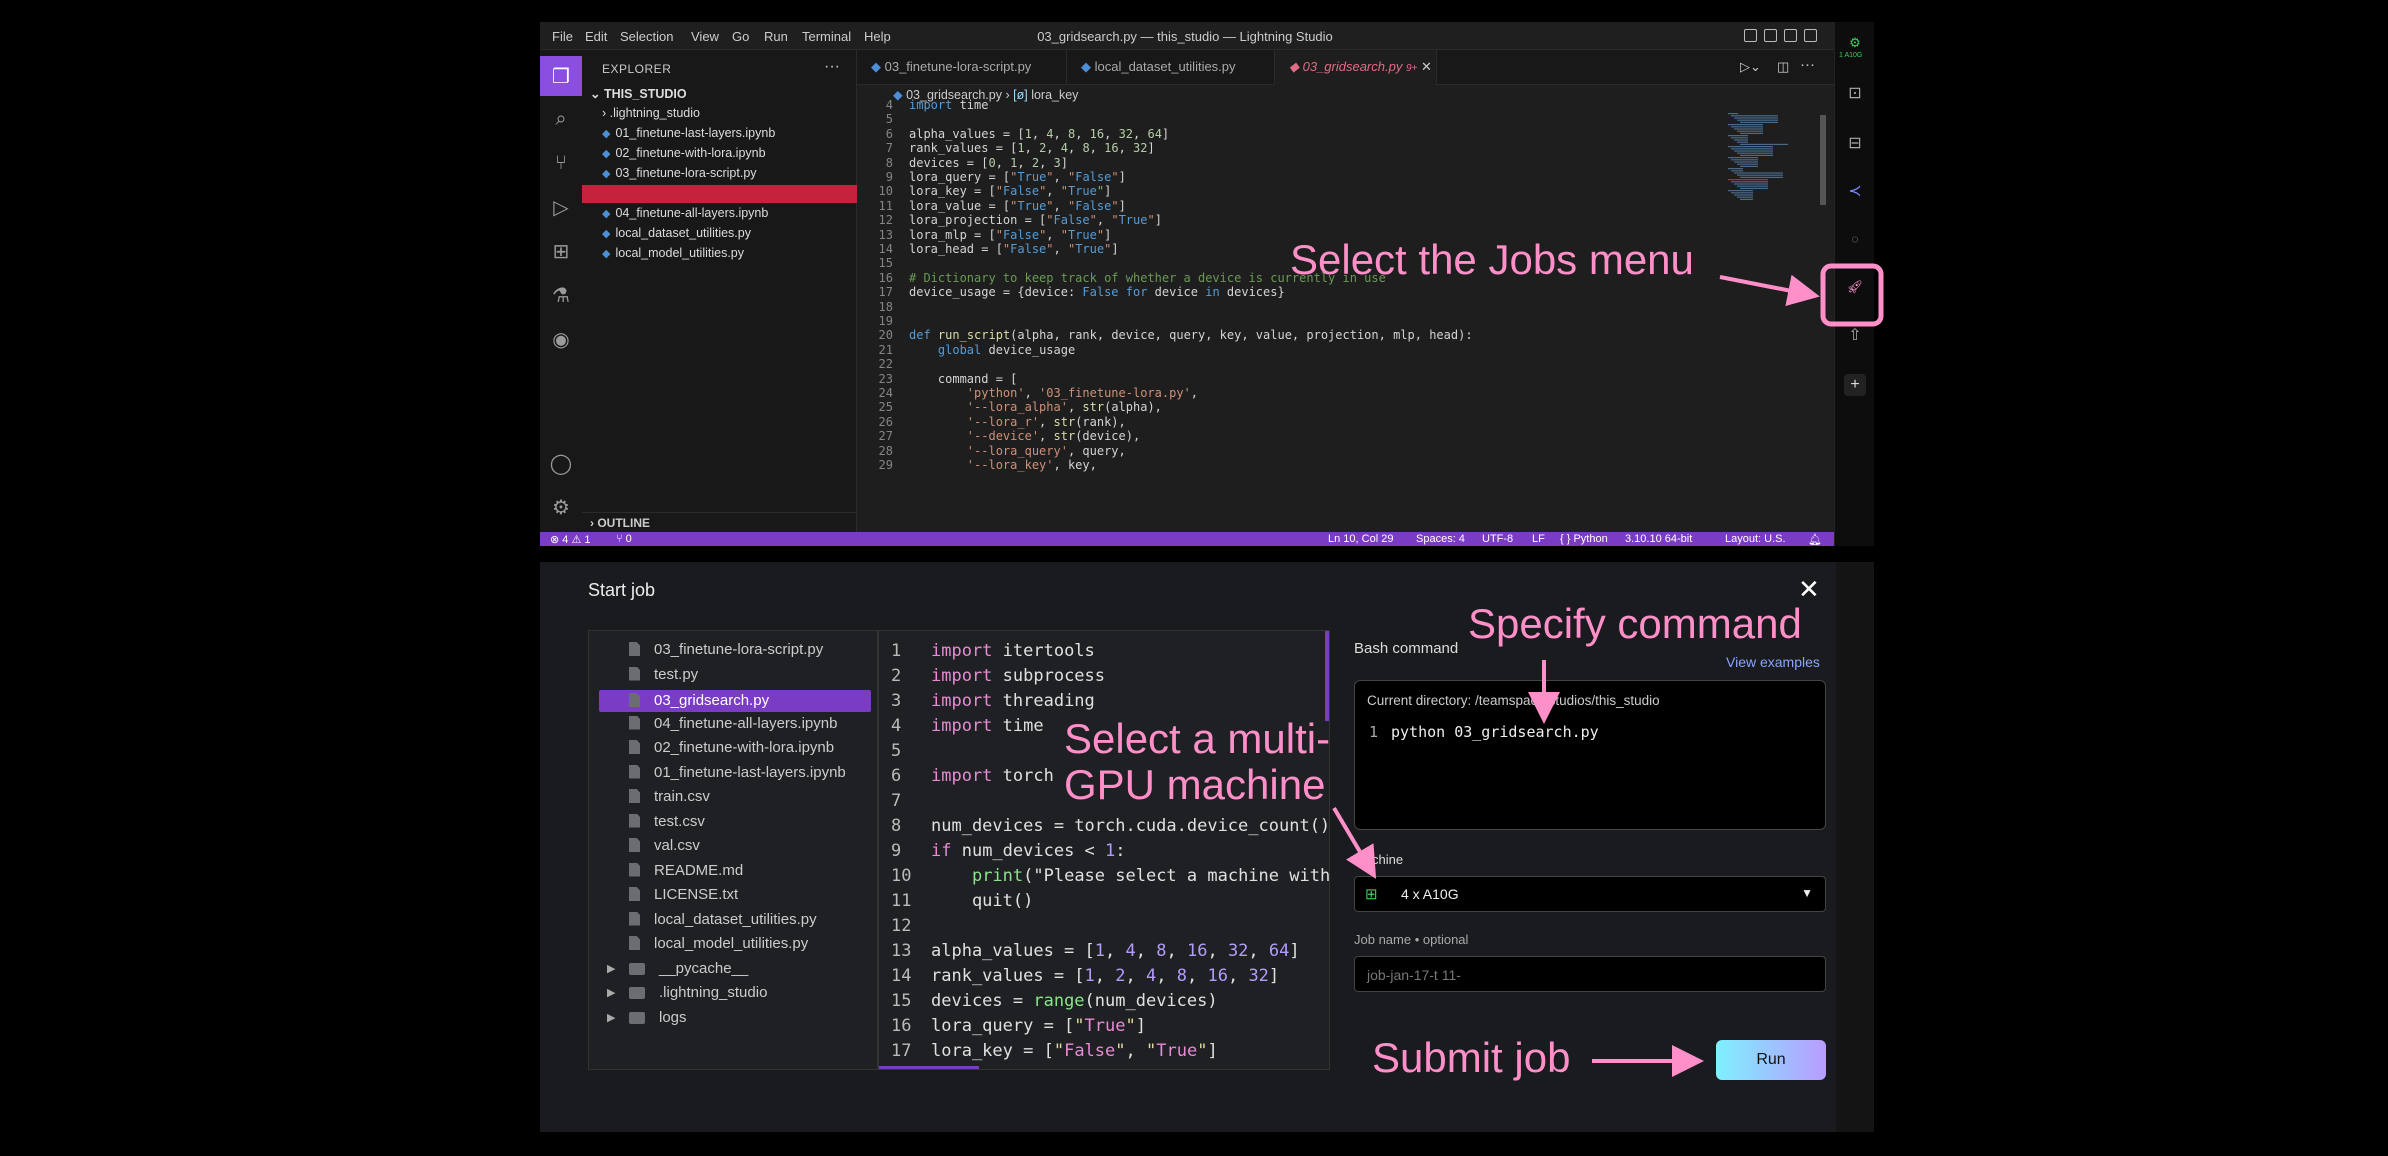 Image resolution: width=2388 pixels, height=1156 pixels. Describe the element at coordinates (948, 105) in the screenshot. I see `code-line: import time` at that location.